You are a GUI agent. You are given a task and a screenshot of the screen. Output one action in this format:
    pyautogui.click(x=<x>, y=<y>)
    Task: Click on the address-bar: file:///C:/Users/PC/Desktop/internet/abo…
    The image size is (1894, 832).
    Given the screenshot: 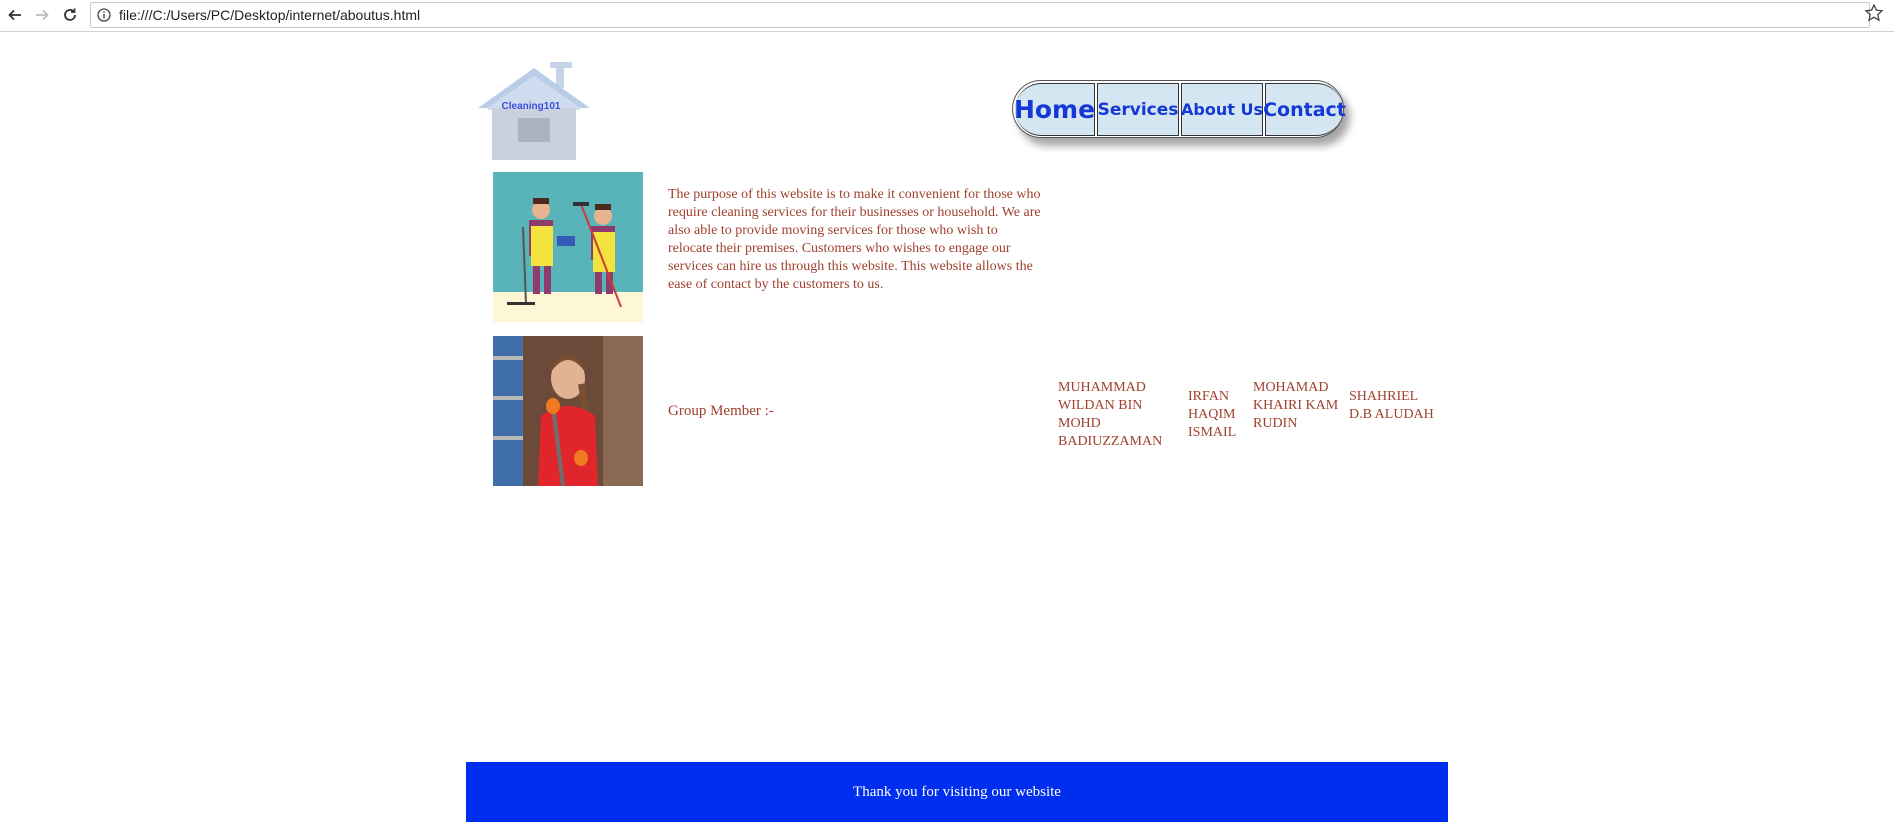 What is the action you would take?
    pyautogui.click(x=980, y=15)
    